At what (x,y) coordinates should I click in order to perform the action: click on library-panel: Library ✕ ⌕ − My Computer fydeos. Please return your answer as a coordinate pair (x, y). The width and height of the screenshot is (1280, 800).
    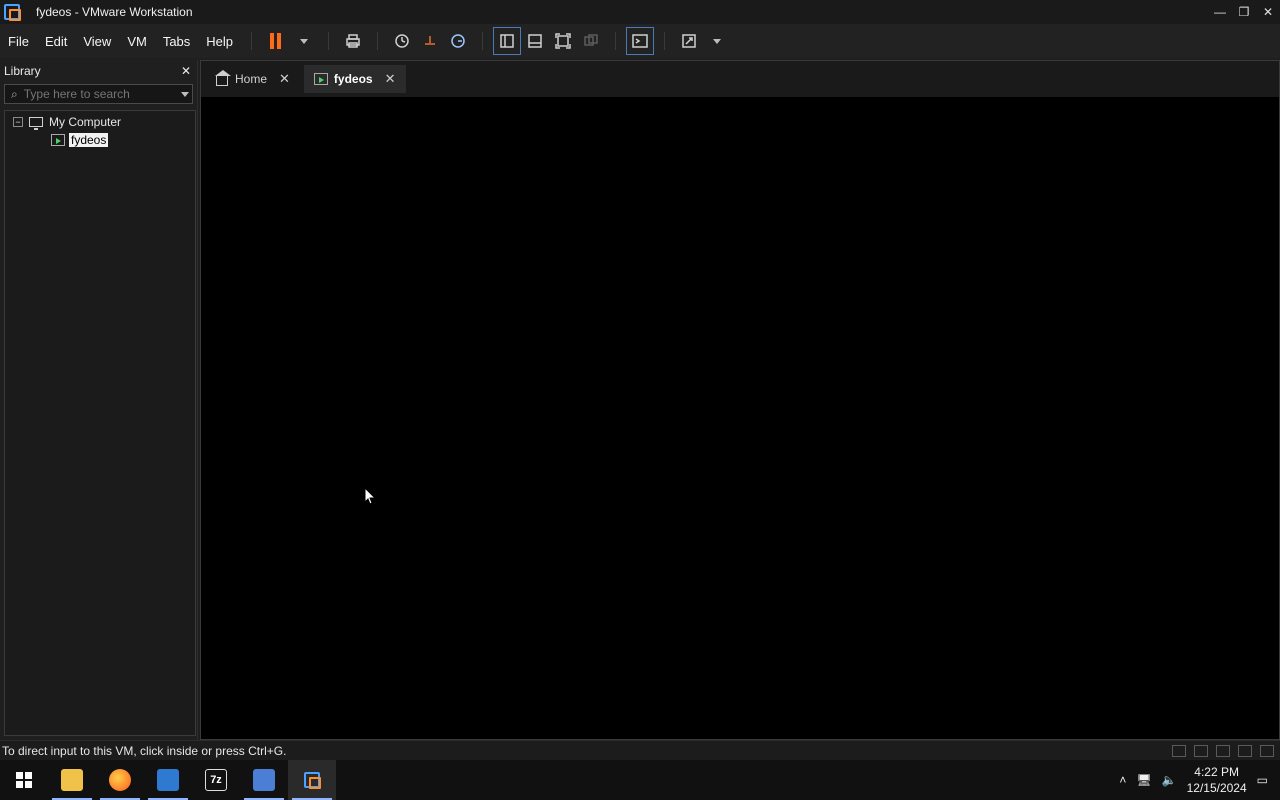
    Looking at the image, I should click on (99, 400).